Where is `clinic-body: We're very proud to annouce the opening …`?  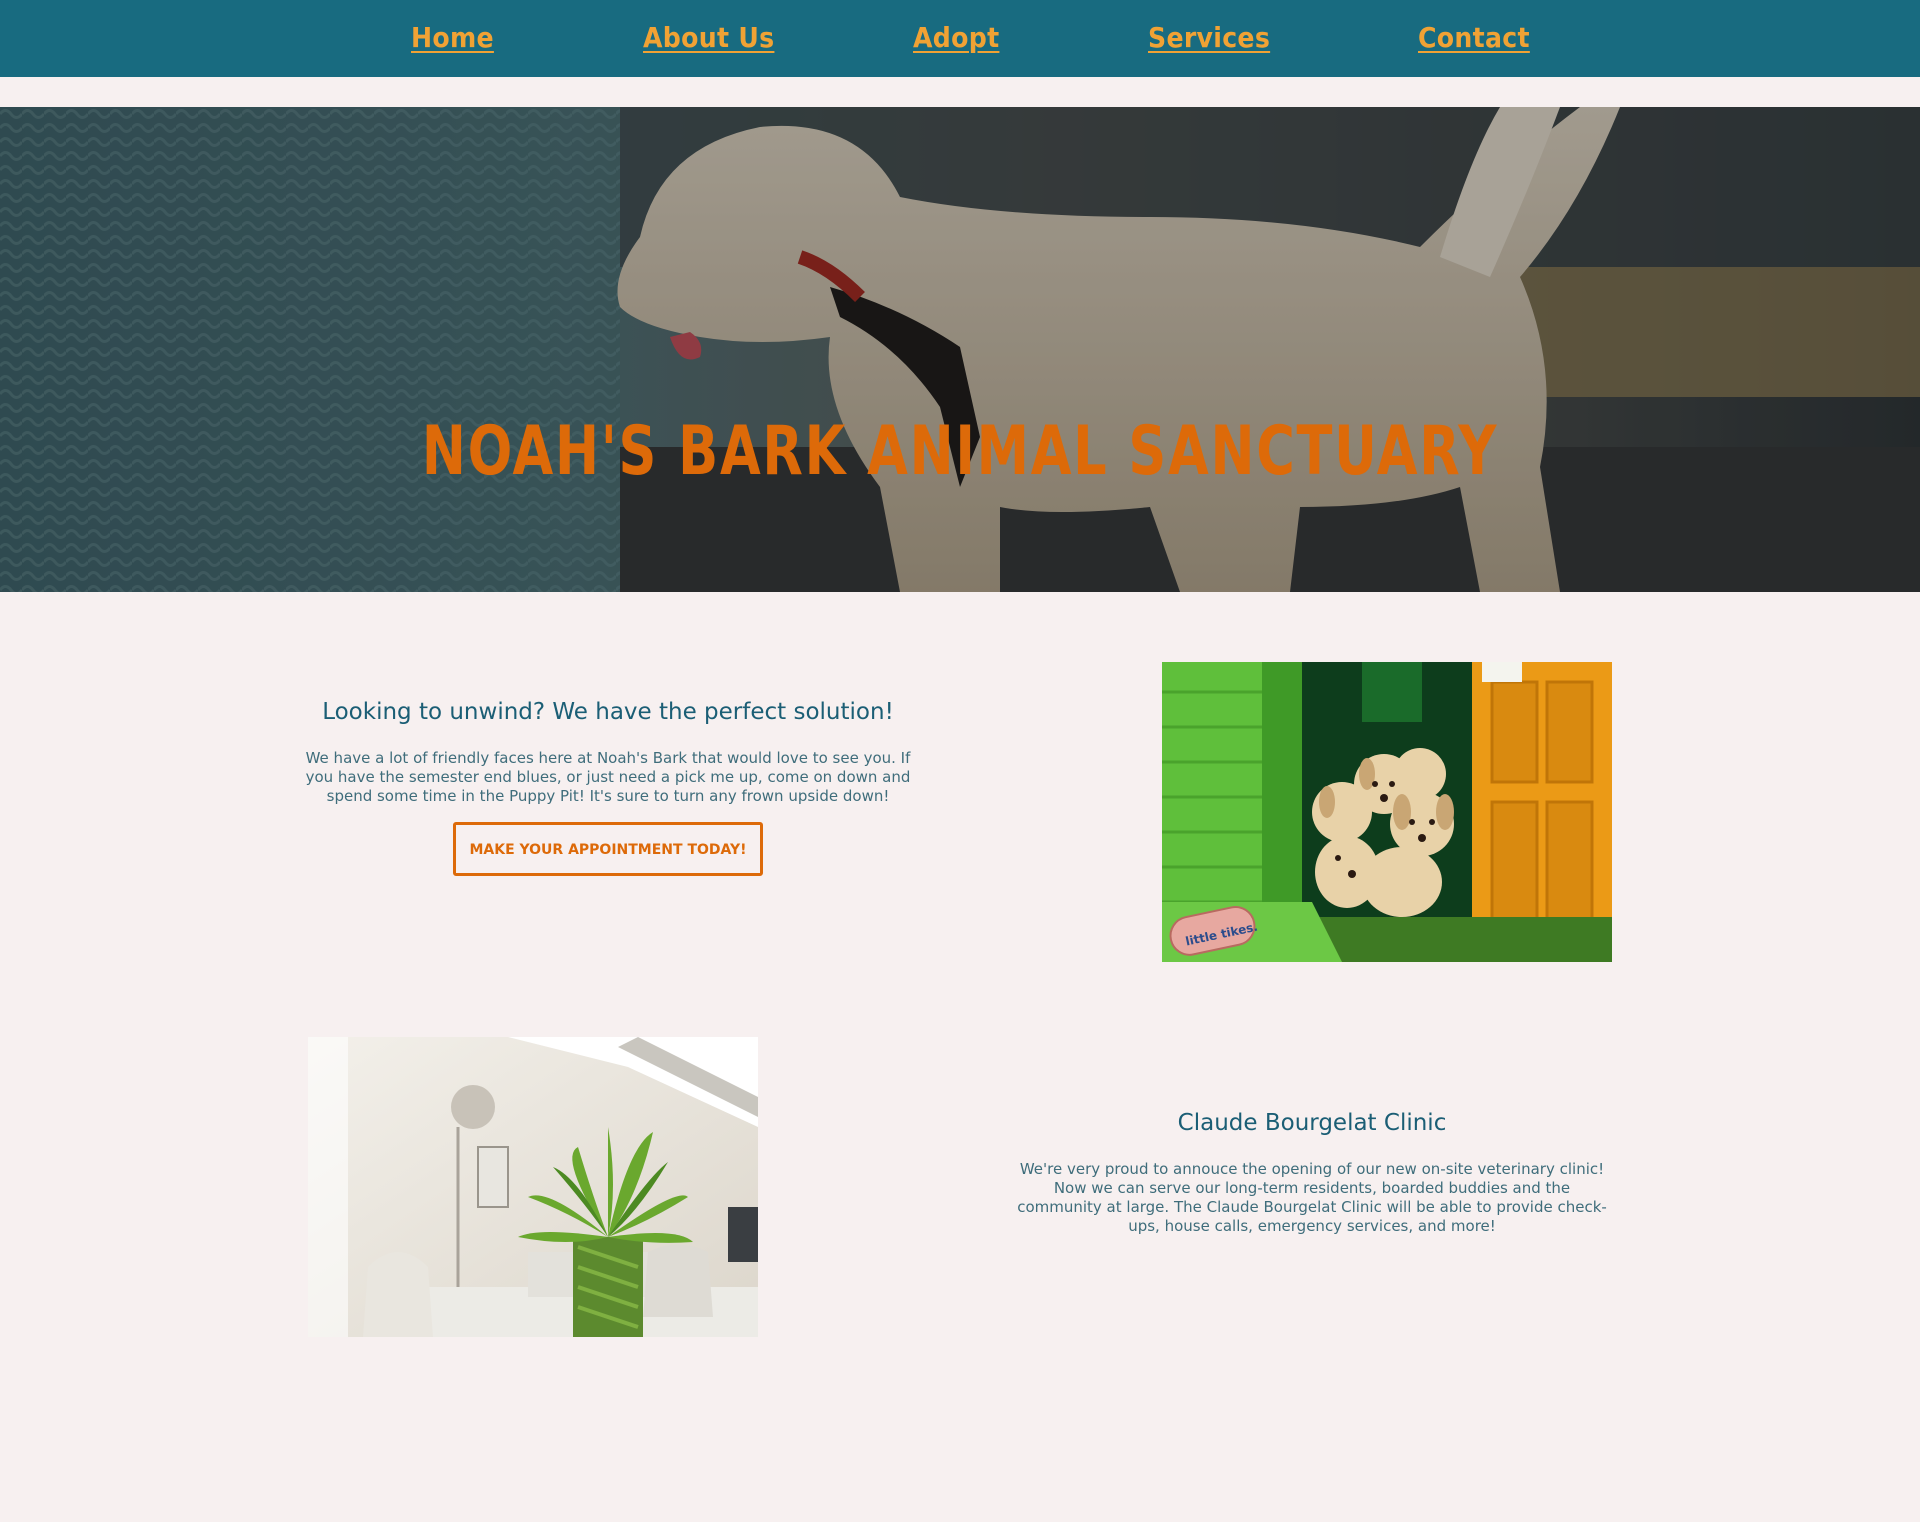
clinic-body: We're very proud to annouce the opening … is located at coordinates (1312, 1197).